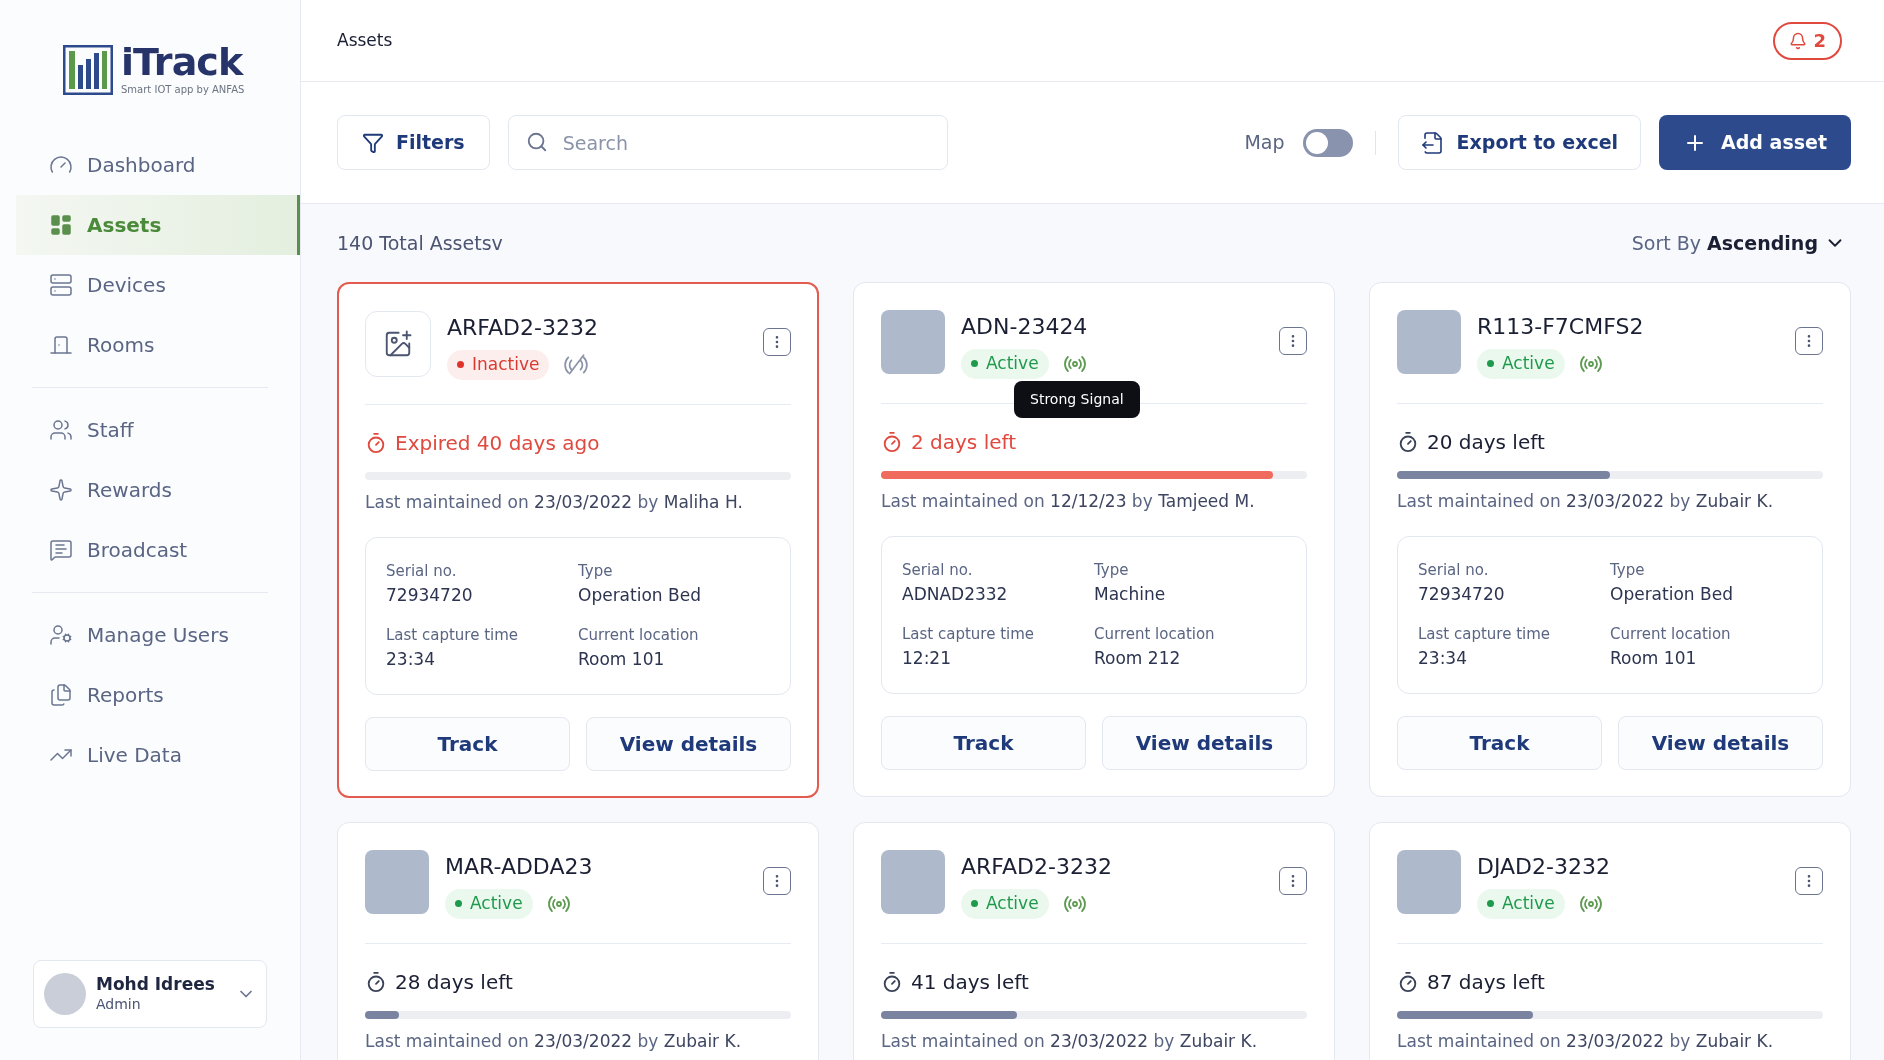  What do you see at coordinates (1755, 142) in the screenshot?
I see `add-asset-button: Add asset` at bounding box center [1755, 142].